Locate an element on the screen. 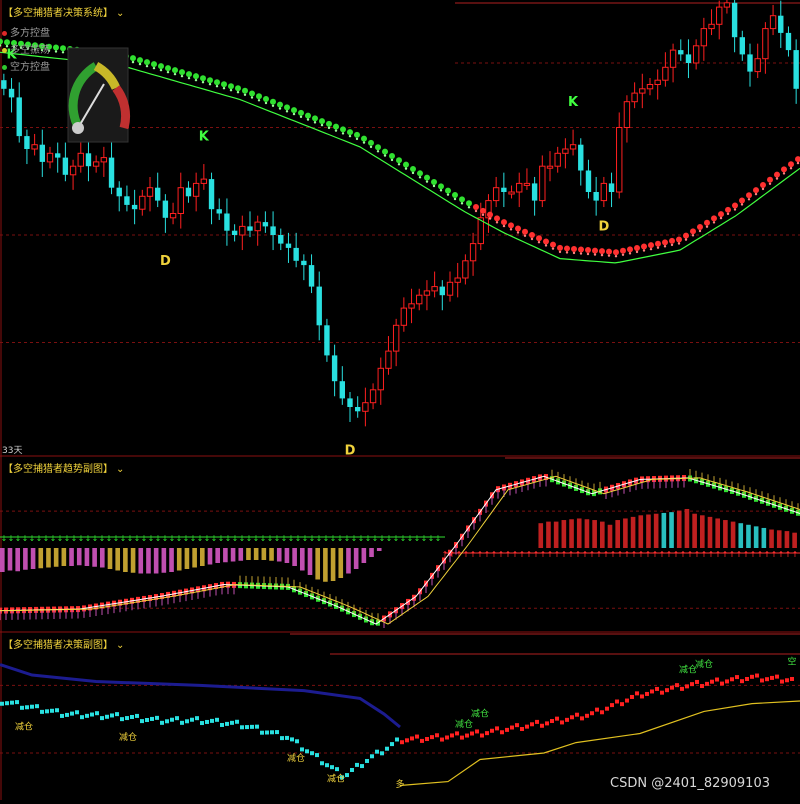 This screenshot has width=800, height=804. legend-label: 多方控盘 is located at coordinates (30, 33).